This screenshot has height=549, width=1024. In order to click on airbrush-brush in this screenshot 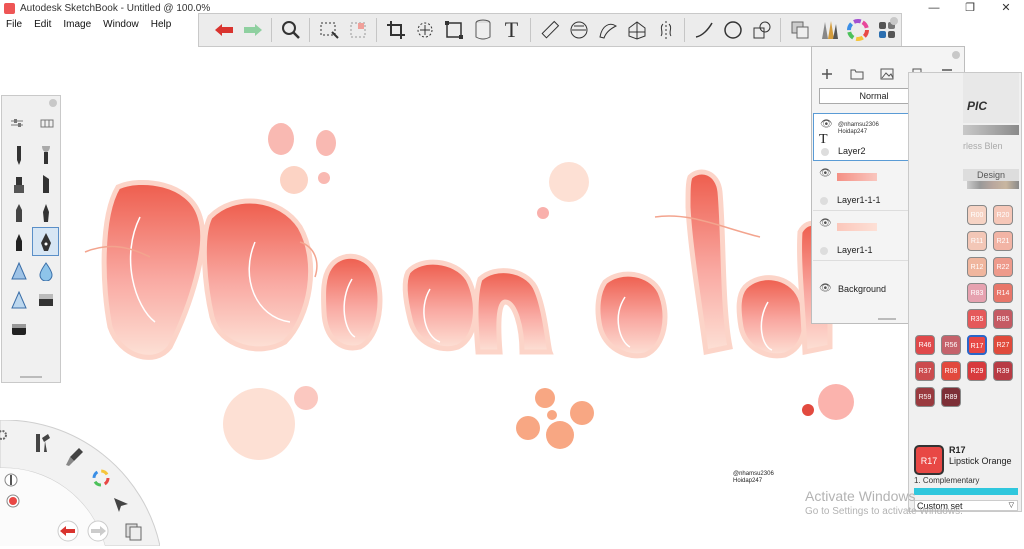, I will do `click(45, 154)`.